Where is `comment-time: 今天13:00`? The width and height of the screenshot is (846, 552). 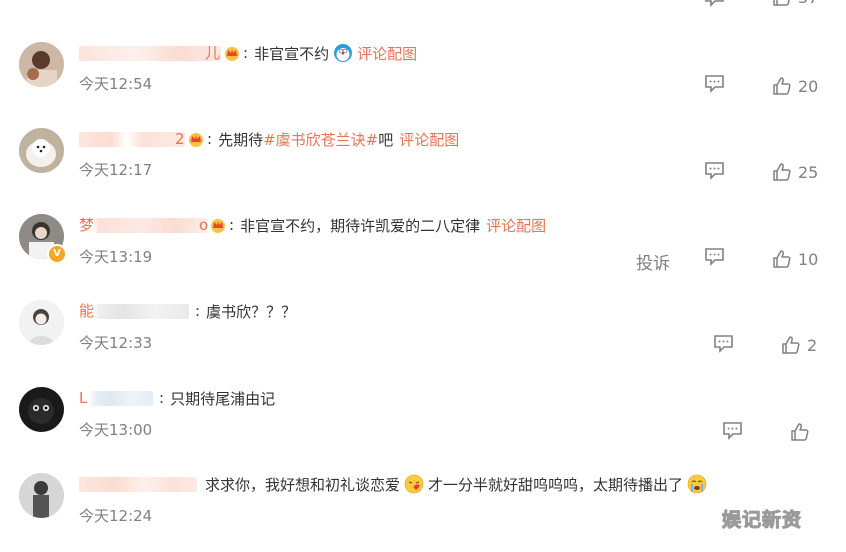
comment-time: 今天13:00 is located at coordinates (116, 430).